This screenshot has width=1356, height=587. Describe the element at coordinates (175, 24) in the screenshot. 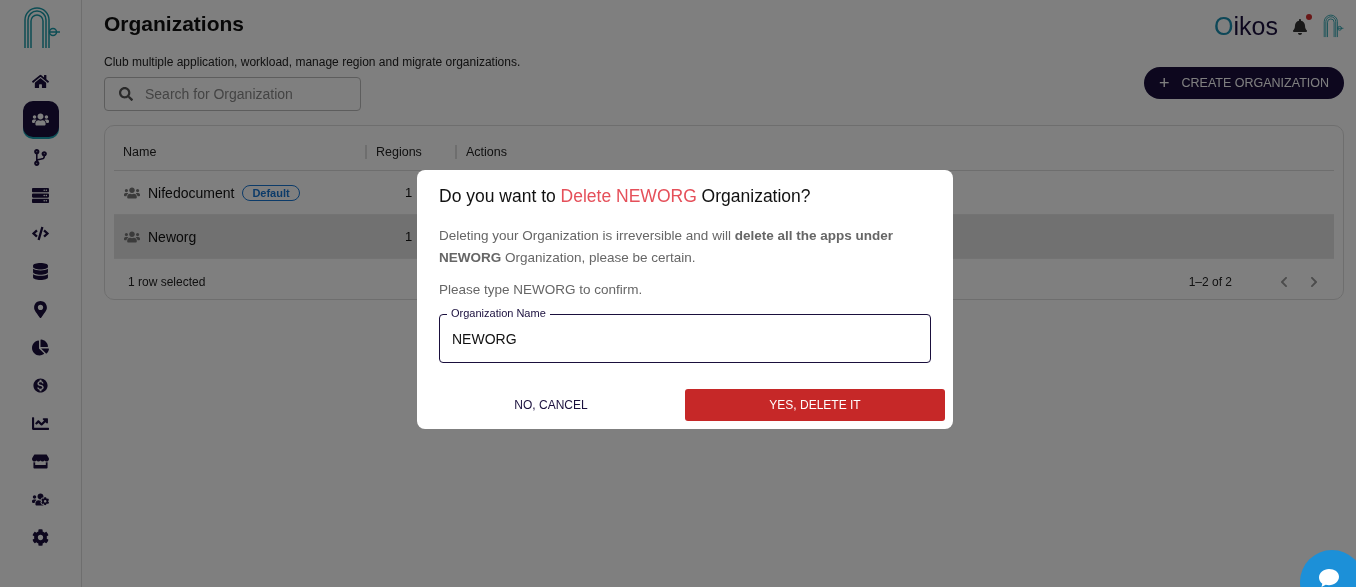

I see `page-title: Organizations` at that location.